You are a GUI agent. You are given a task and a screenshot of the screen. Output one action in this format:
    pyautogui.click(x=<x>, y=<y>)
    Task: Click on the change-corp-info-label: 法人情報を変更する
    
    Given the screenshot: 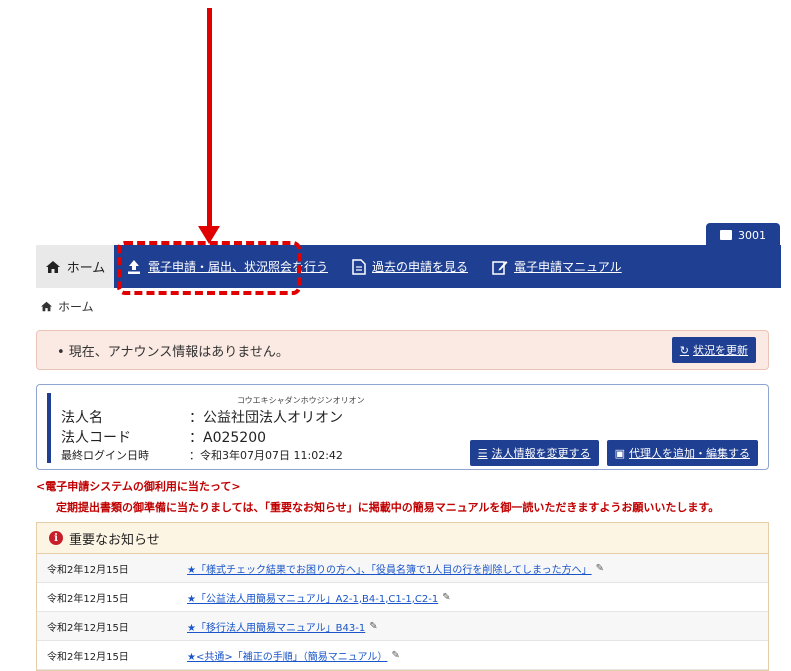 What is the action you would take?
    pyautogui.click(x=541, y=453)
    